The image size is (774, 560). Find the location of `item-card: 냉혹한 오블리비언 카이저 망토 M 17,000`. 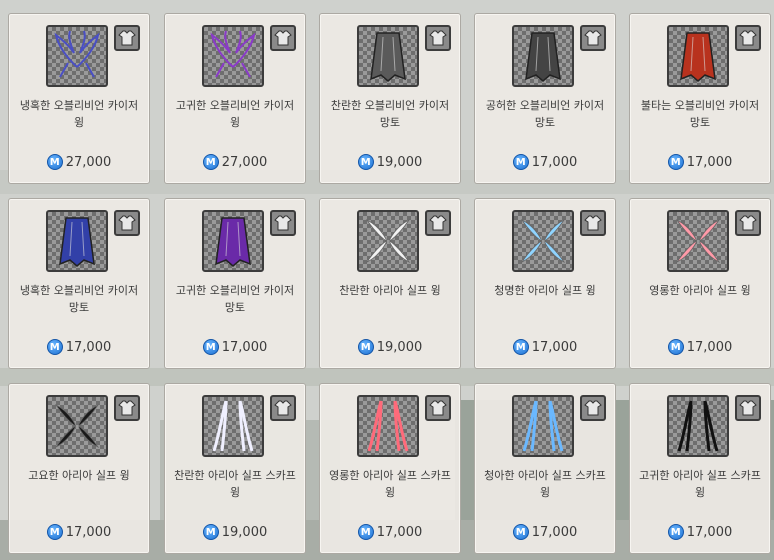

item-card: 냉혹한 오블리비언 카이저 망토 M 17,000 is located at coordinates (79, 283).